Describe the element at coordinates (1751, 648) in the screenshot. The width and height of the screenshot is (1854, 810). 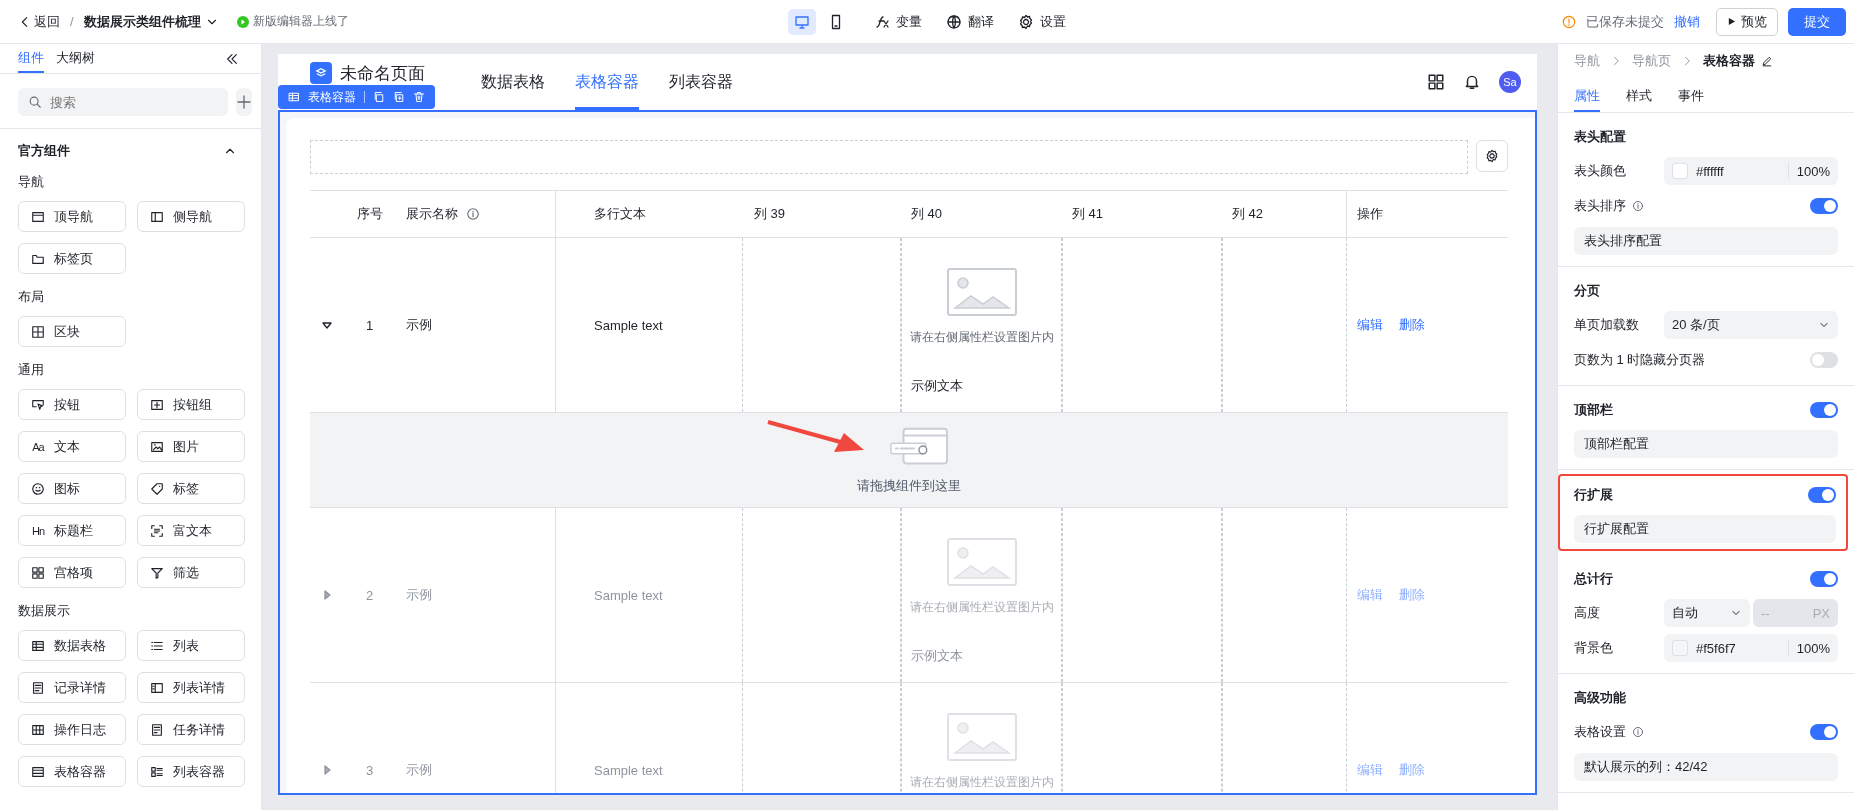
I see `color-field: #f5f6f7 100%` at that location.